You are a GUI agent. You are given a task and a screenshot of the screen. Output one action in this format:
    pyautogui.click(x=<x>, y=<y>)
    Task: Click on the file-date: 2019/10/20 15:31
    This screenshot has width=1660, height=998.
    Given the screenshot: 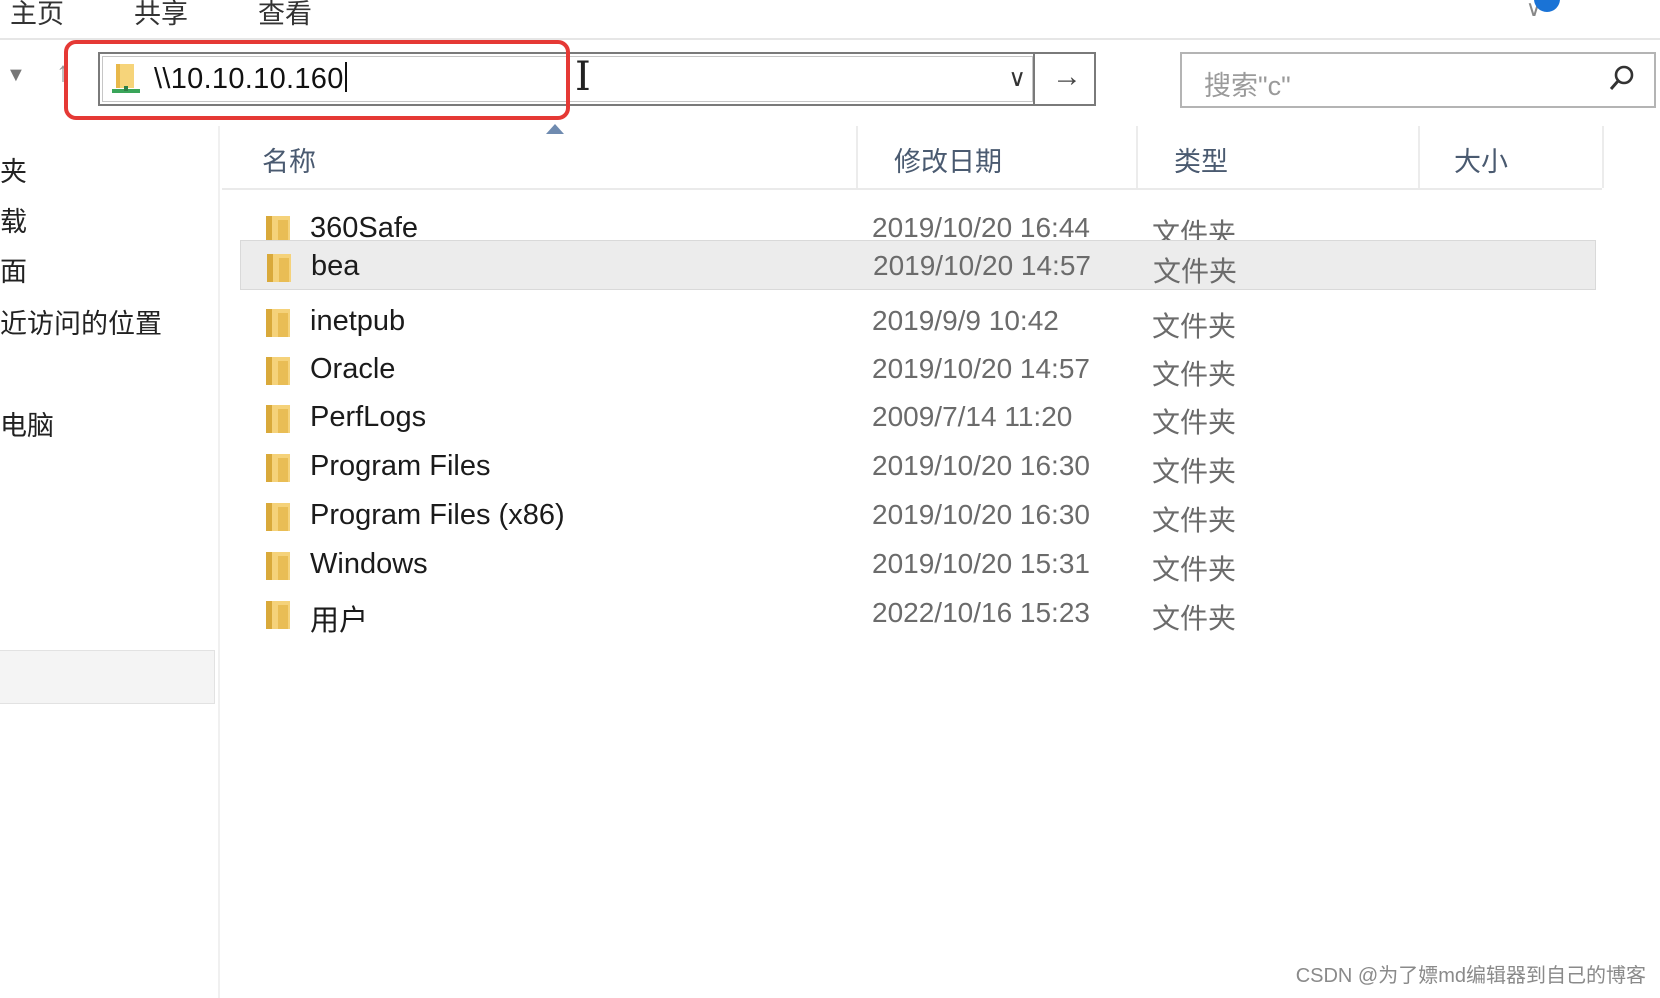 What is the action you would take?
    pyautogui.click(x=981, y=563)
    